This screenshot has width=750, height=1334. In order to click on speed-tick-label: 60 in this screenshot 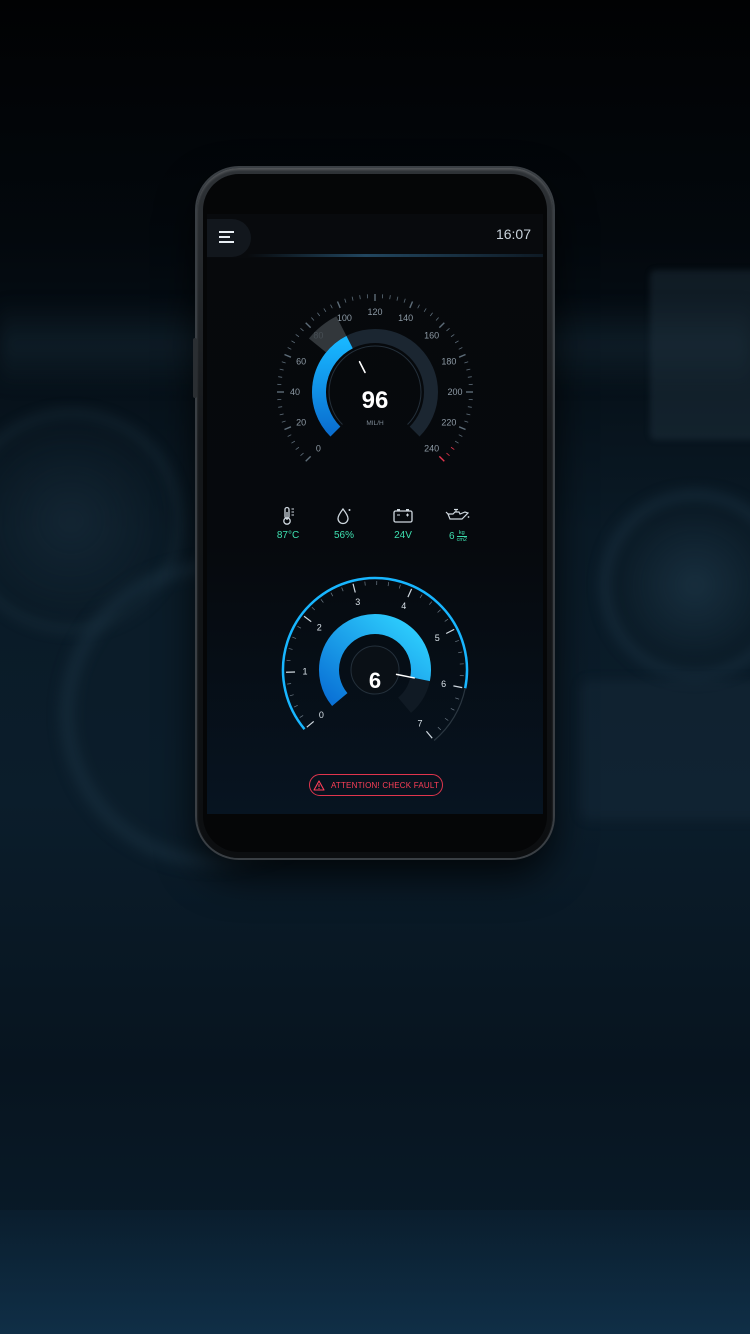, I will do `click(301, 361)`.